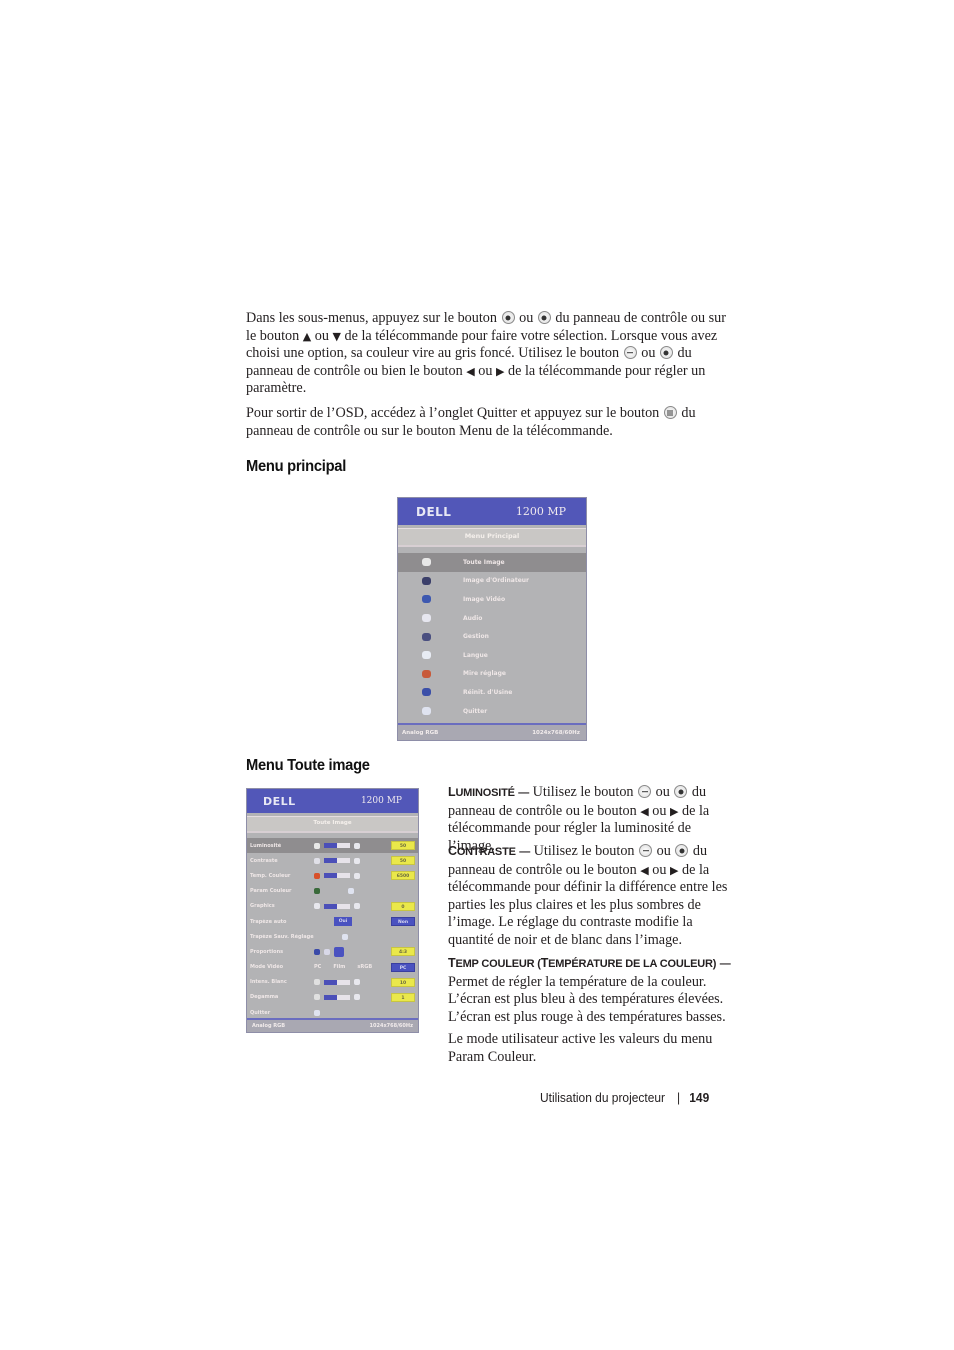 This screenshot has height=1350, width=954. I want to click on heading-menu-toute-image: Menu Toute image, so click(308, 765).